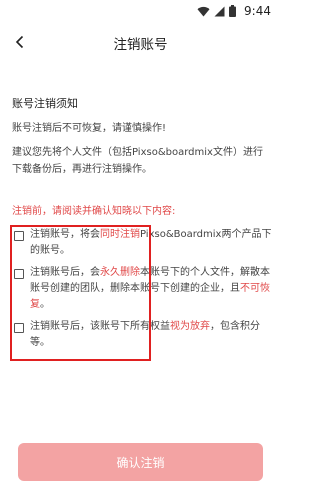 The height and width of the screenshot is (500, 320). What do you see at coordinates (219, 11) in the screenshot?
I see `signal-icon` at bounding box center [219, 11].